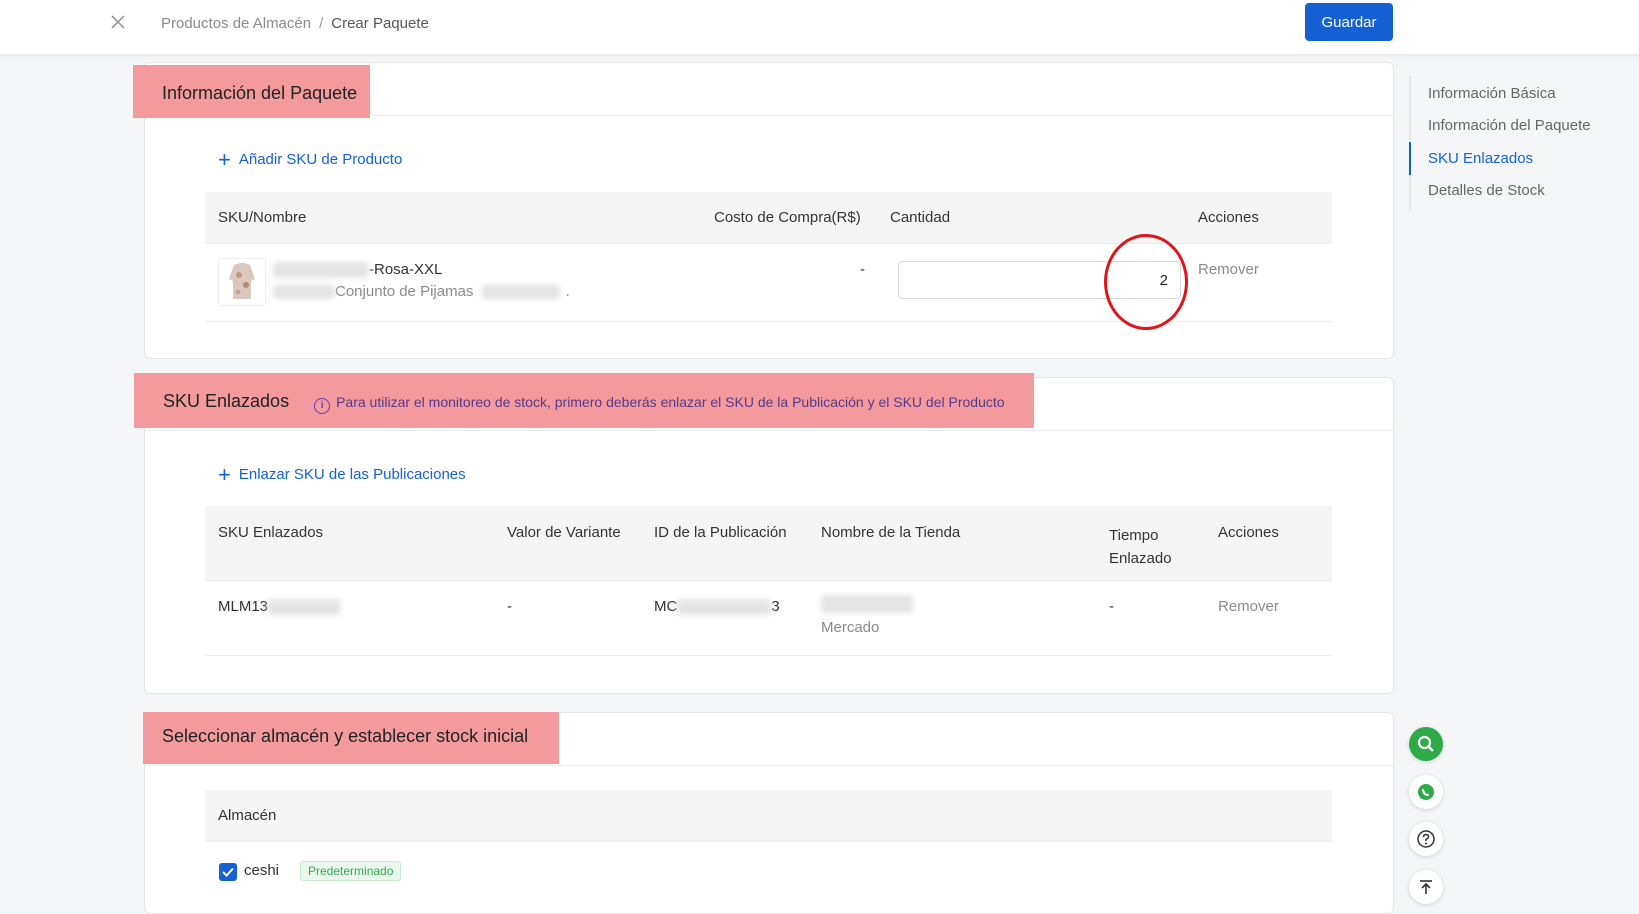  I want to click on column-variant-value: Valor de Variante, so click(564, 532).